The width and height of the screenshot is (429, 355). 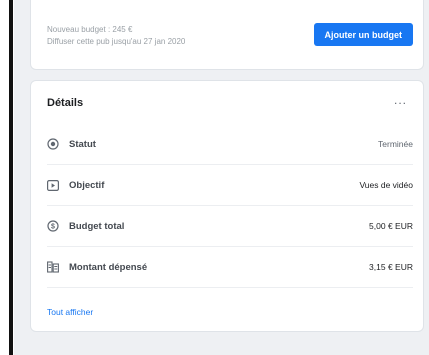 What do you see at coordinates (90, 29) in the screenshot?
I see `new-budget-text: Nouveau budget : 245 €` at bounding box center [90, 29].